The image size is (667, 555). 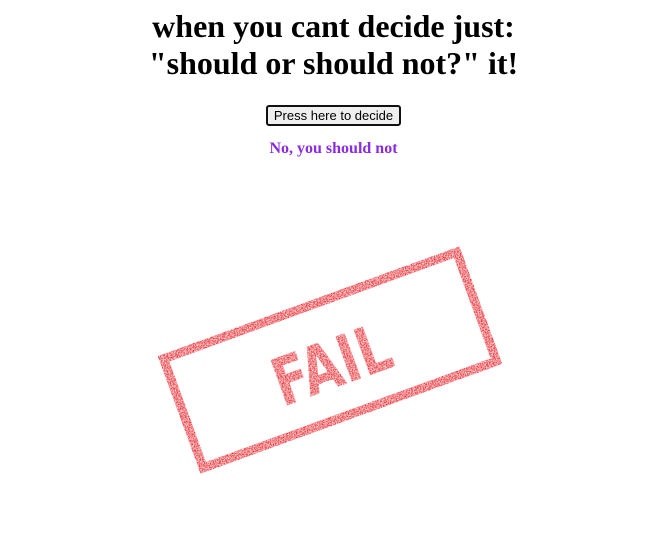 I want to click on decide-button: Press here to decide, so click(x=333, y=115).